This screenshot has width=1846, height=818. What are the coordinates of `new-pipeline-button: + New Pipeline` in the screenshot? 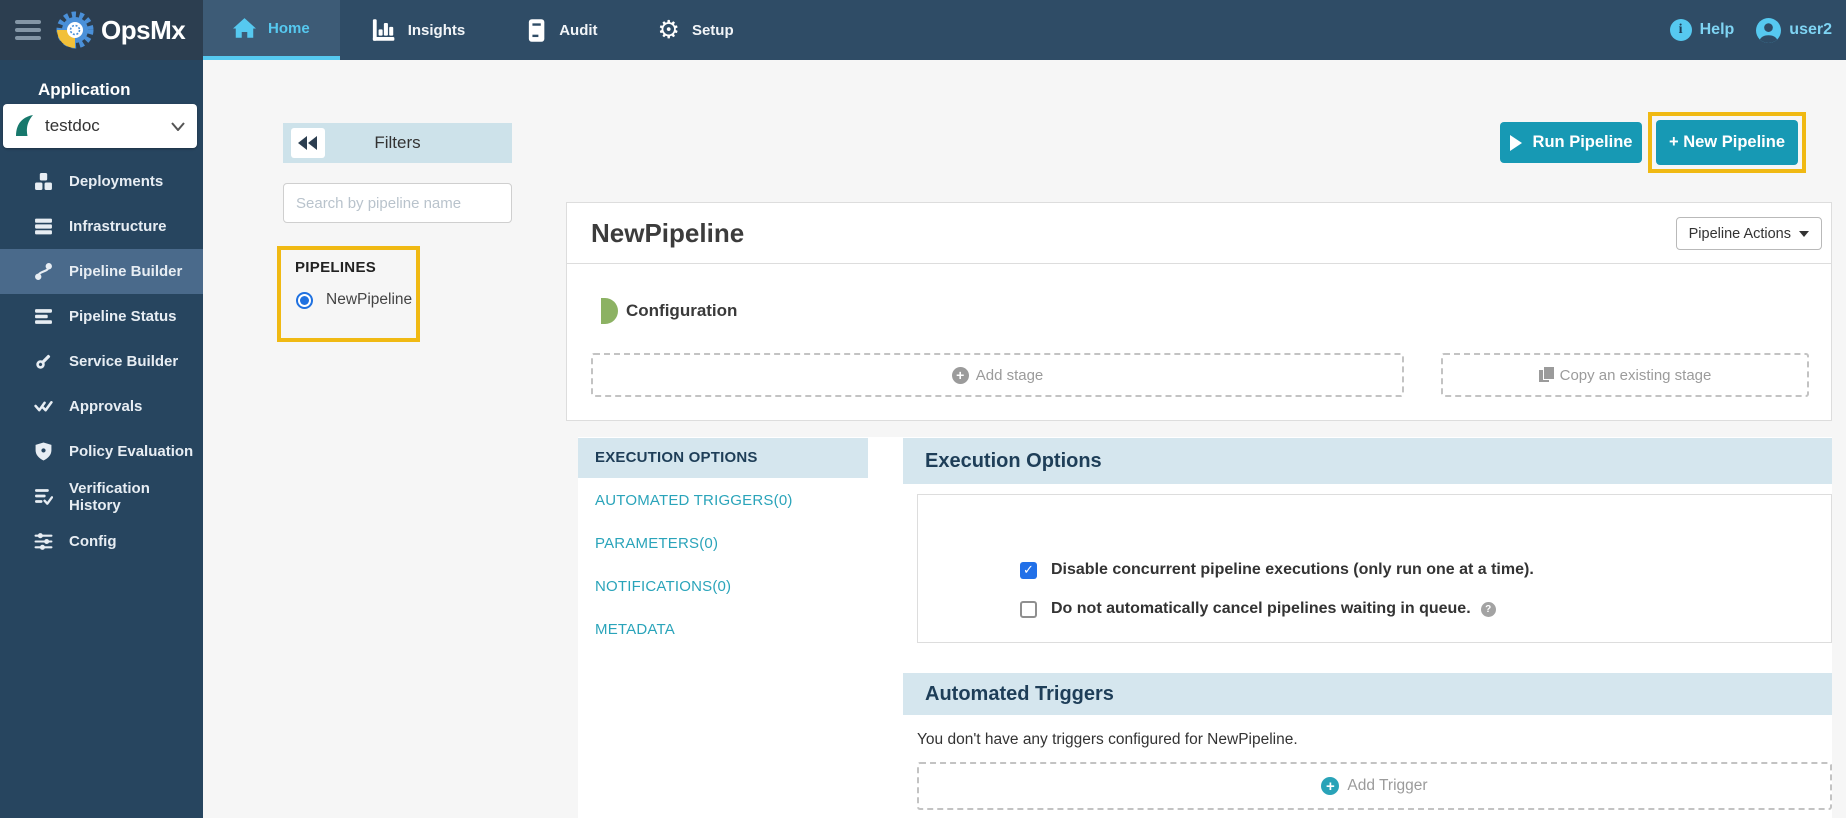 It's located at (1727, 142).